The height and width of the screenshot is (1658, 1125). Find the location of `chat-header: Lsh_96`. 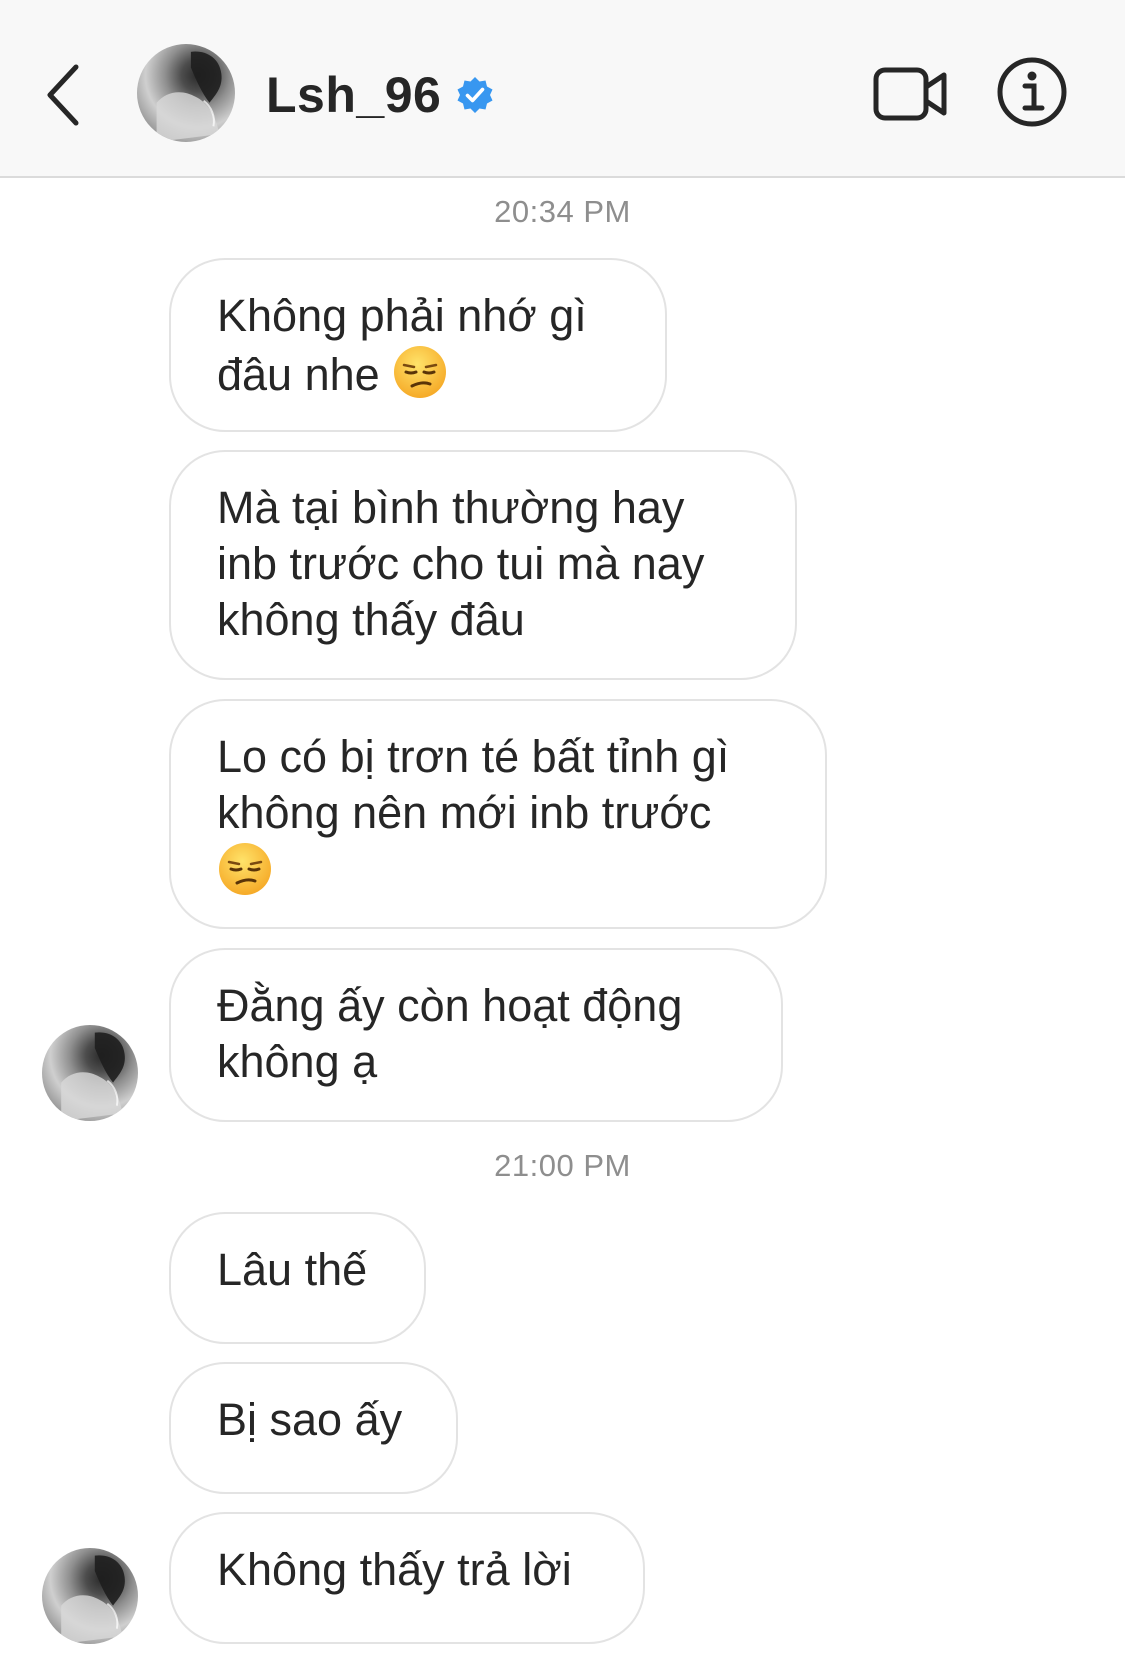

chat-header: Lsh_96 is located at coordinates (562, 89).